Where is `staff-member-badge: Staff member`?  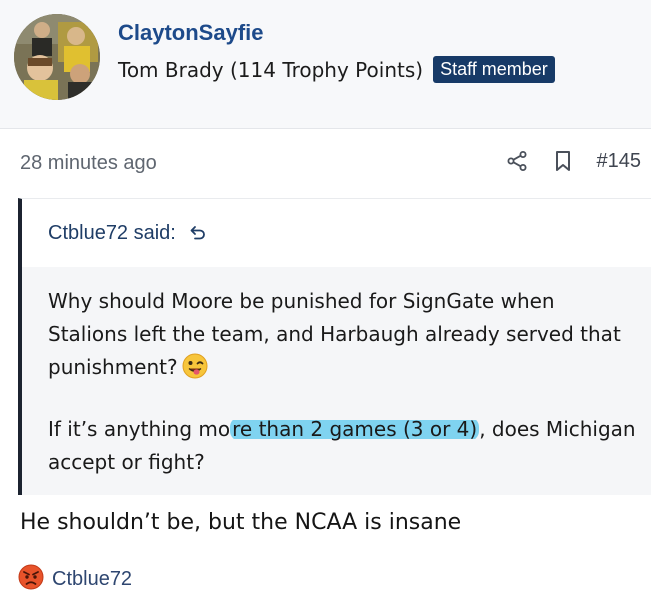
staff-member-badge: Staff member is located at coordinates (494, 69).